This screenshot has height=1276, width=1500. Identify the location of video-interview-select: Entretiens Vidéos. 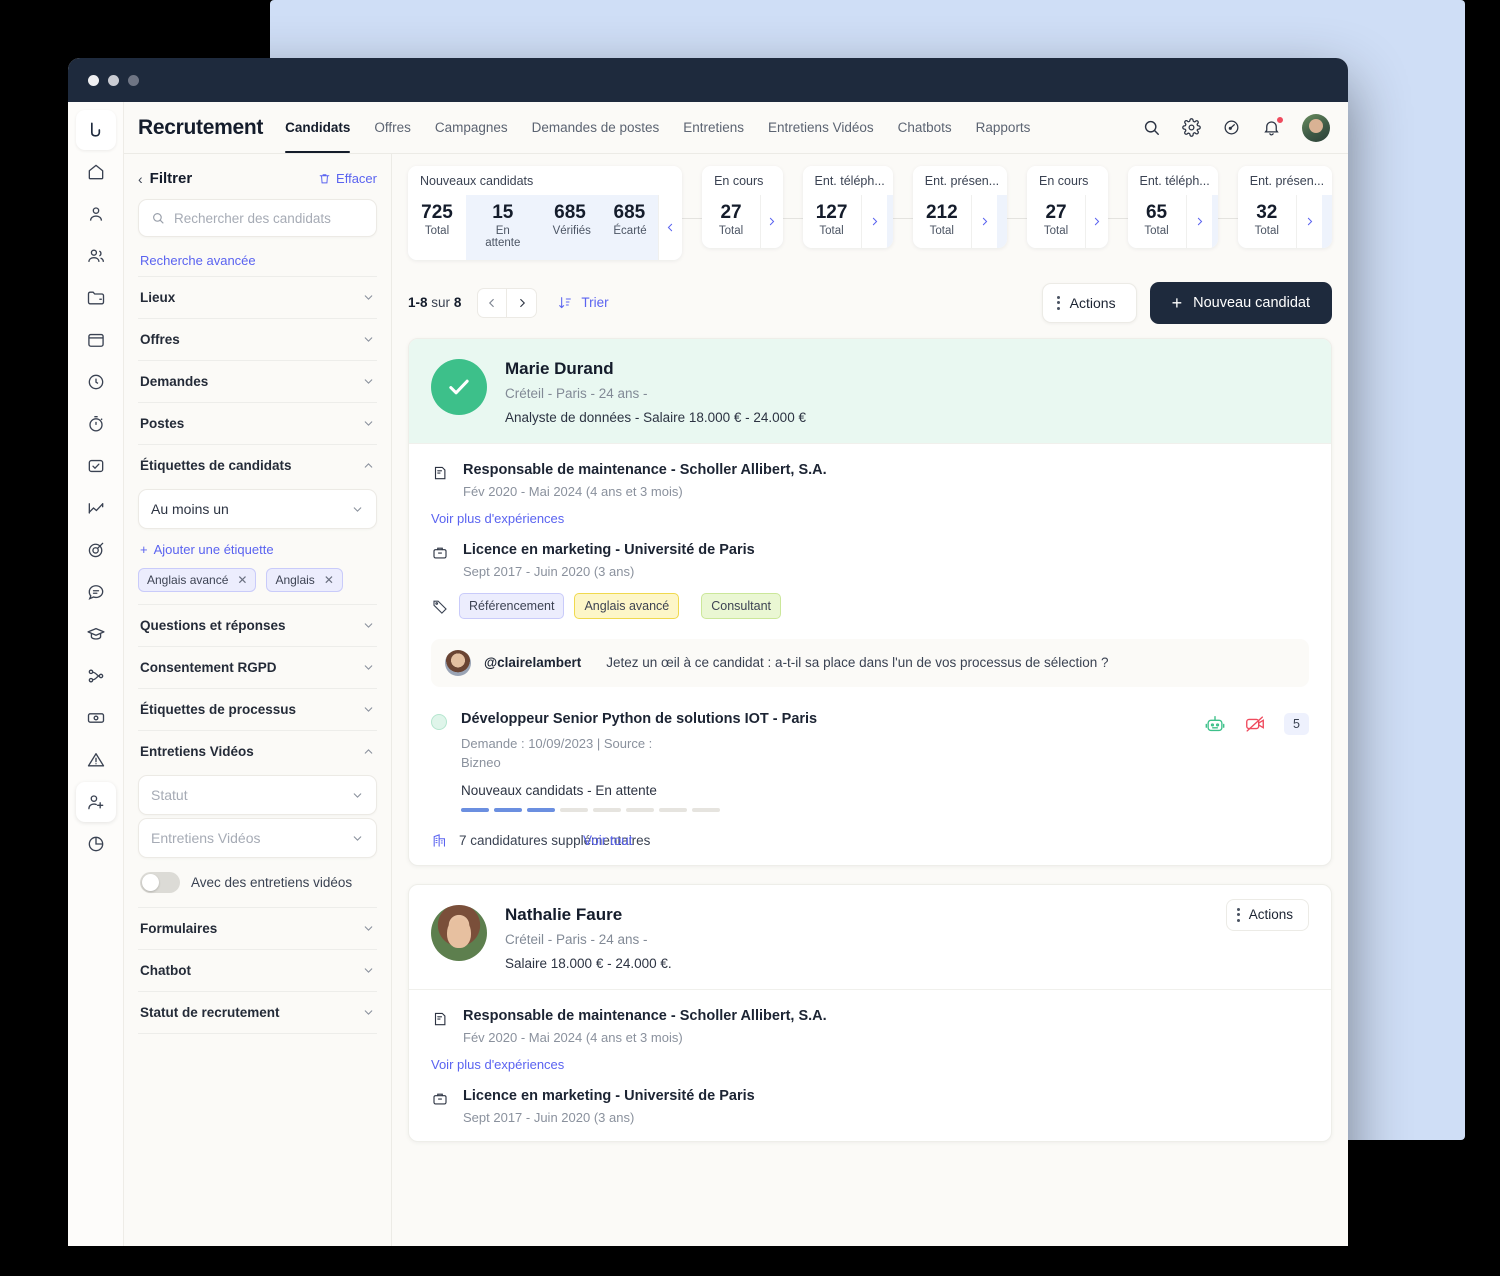
(257, 838).